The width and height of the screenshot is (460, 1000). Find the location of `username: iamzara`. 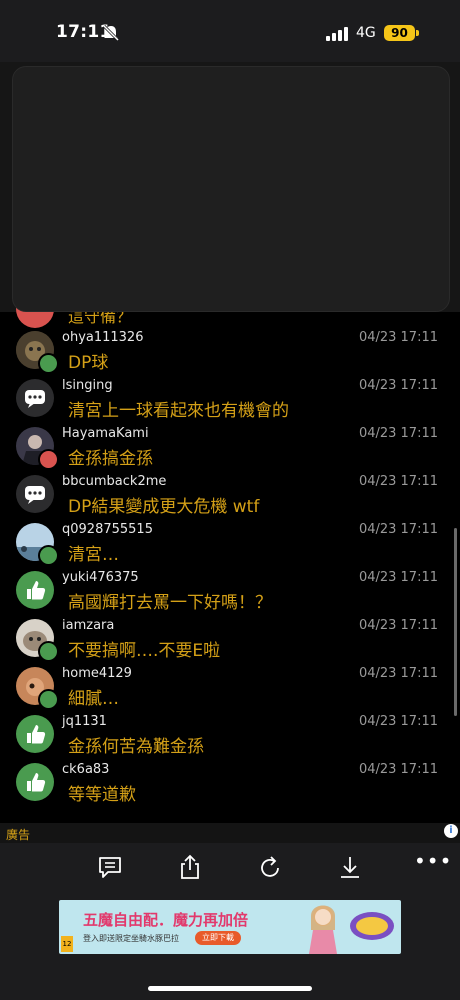

username: iamzara is located at coordinates (88, 625).